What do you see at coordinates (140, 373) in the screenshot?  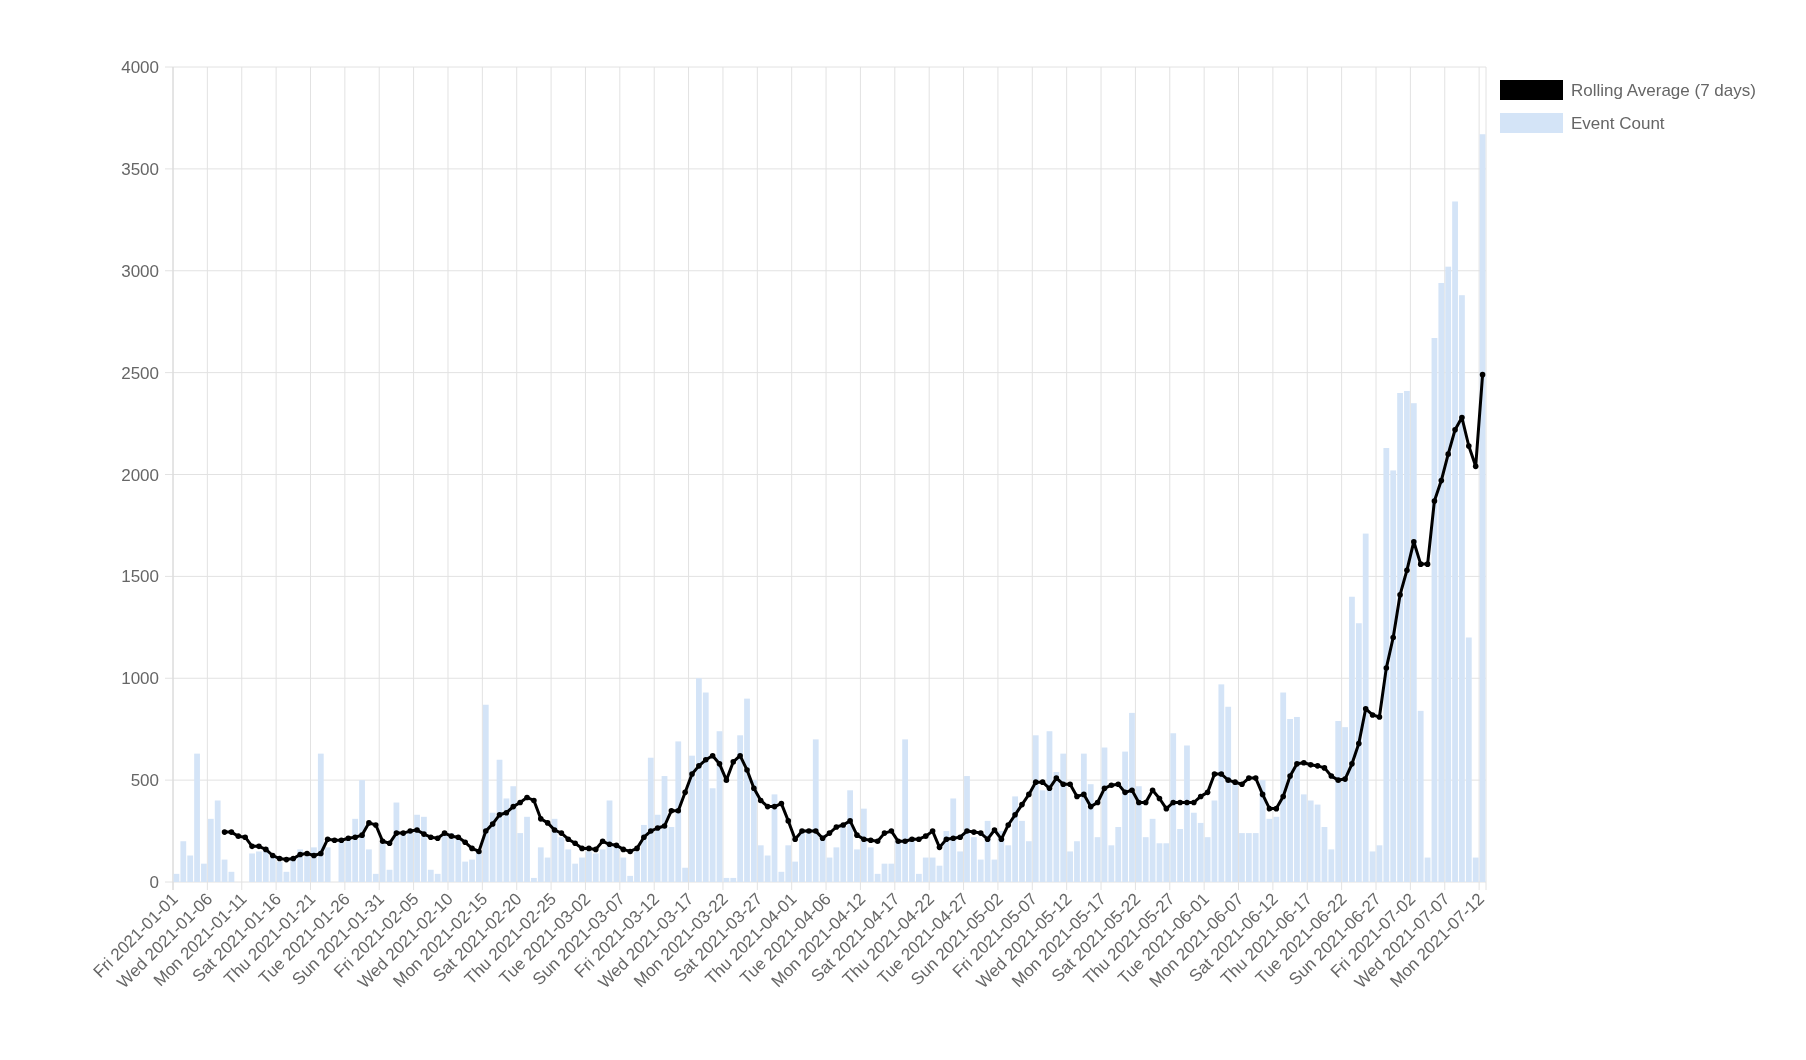 I see `y-axis-label: 2500` at bounding box center [140, 373].